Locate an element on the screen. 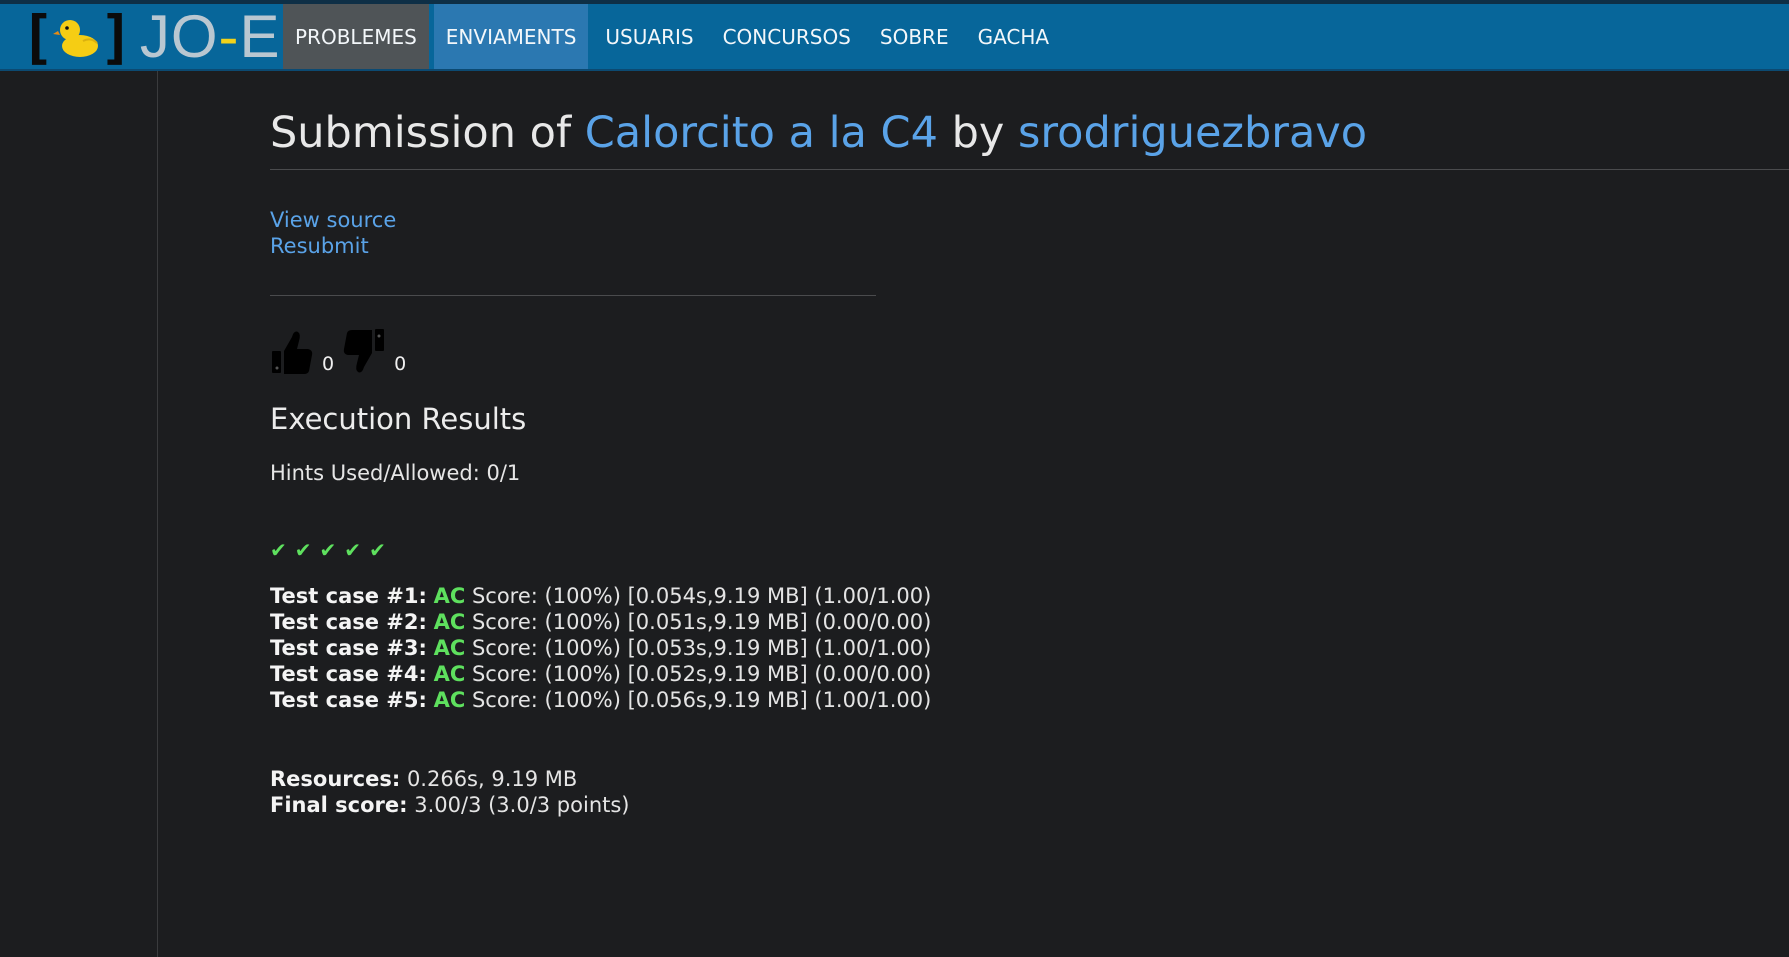  test-status-checks: ✔ ✔ ✔ ✔ ✔ is located at coordinates (332, 550).